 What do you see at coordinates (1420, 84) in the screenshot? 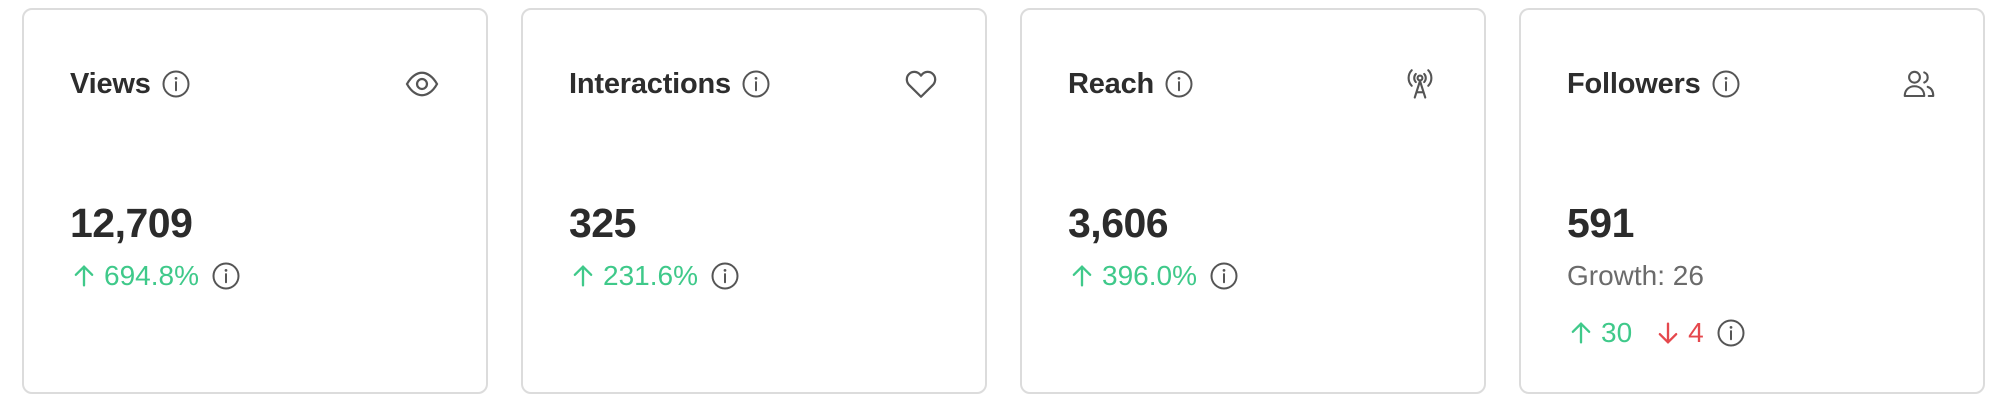
I see `broadcast-tower-icon` at bounding box center [1420, 84].